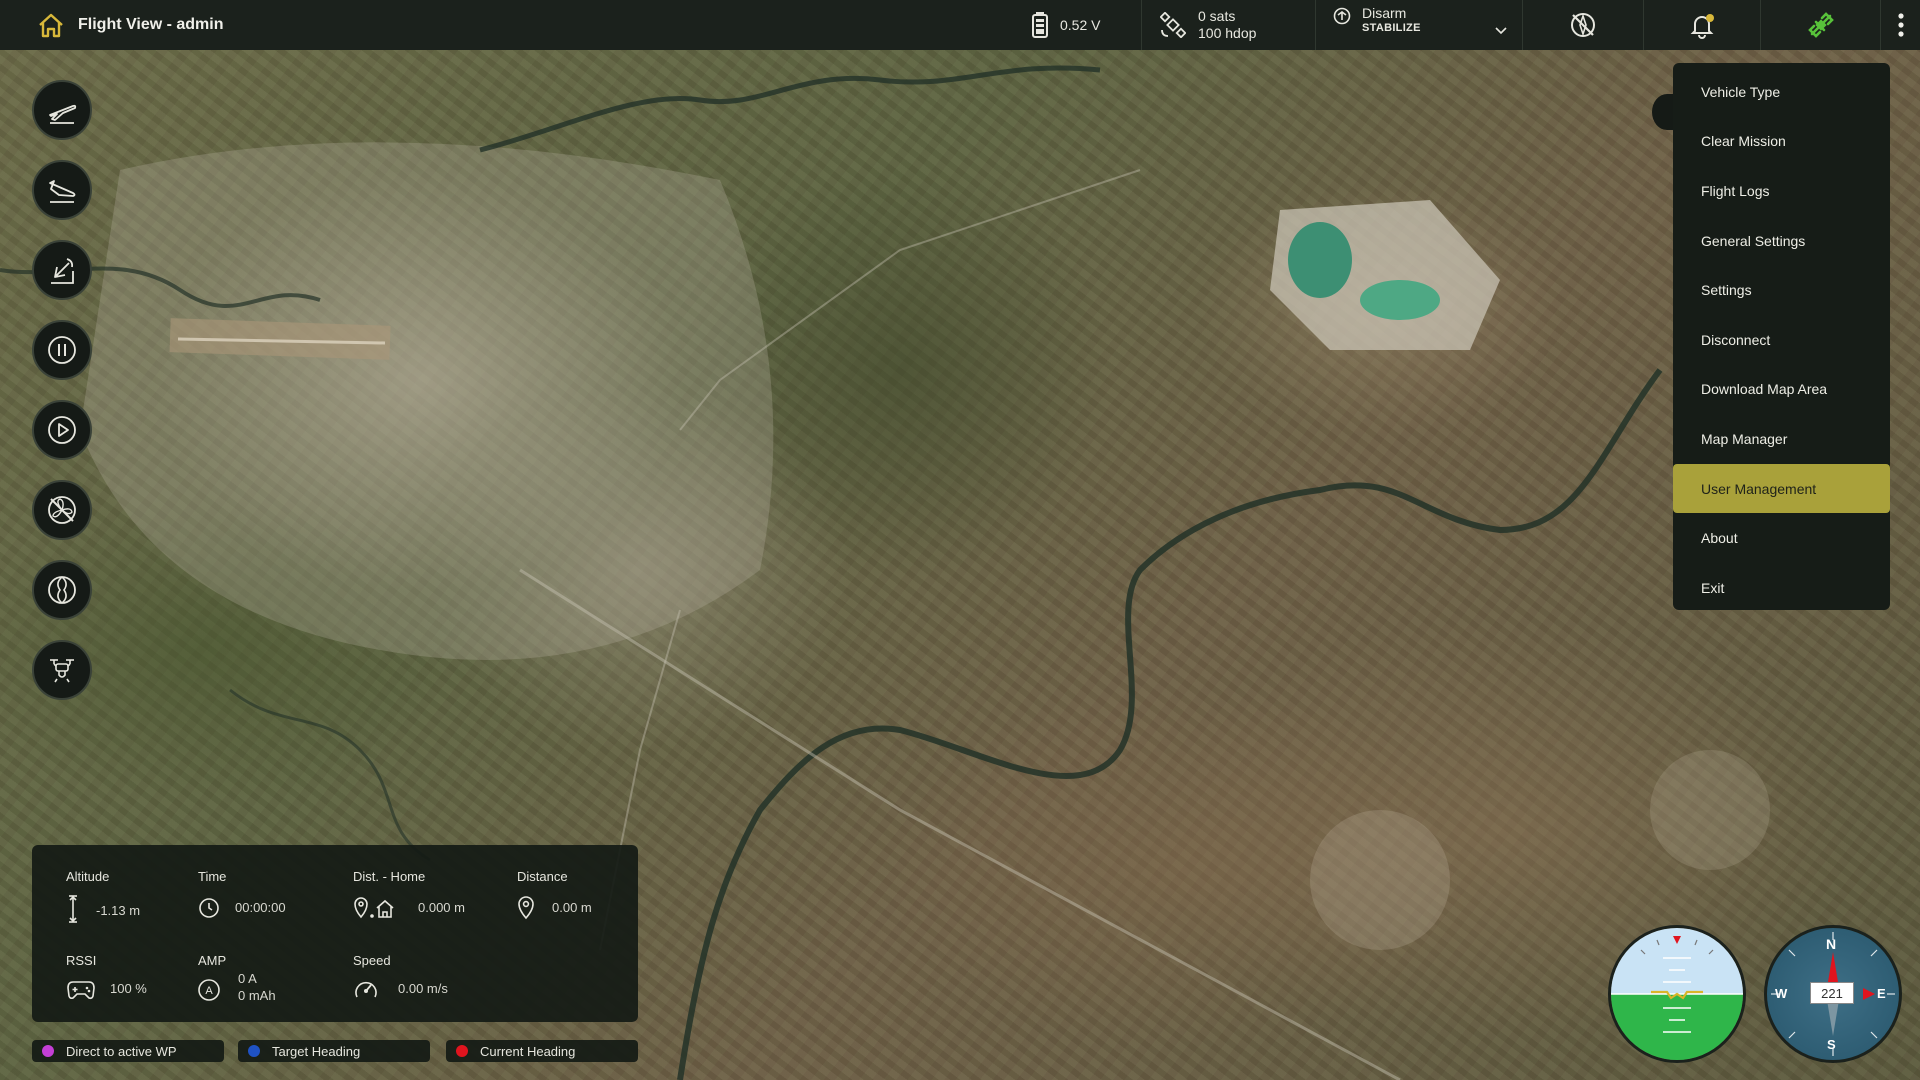 Image resolution: width=1920 pixels, height=1080 pixels. I want to click on propeller-icon, so click(62, 590).